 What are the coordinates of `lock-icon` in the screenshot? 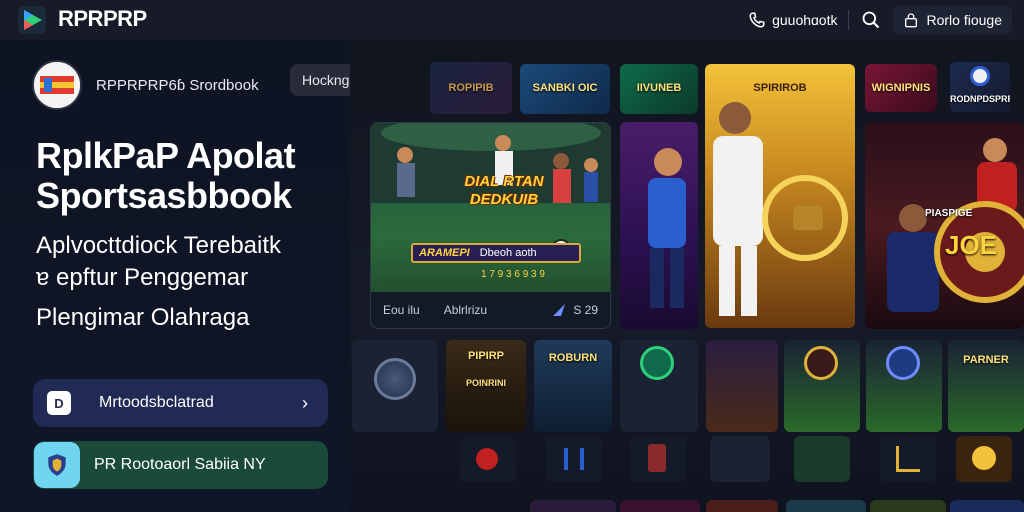 It's located at (910, 20).